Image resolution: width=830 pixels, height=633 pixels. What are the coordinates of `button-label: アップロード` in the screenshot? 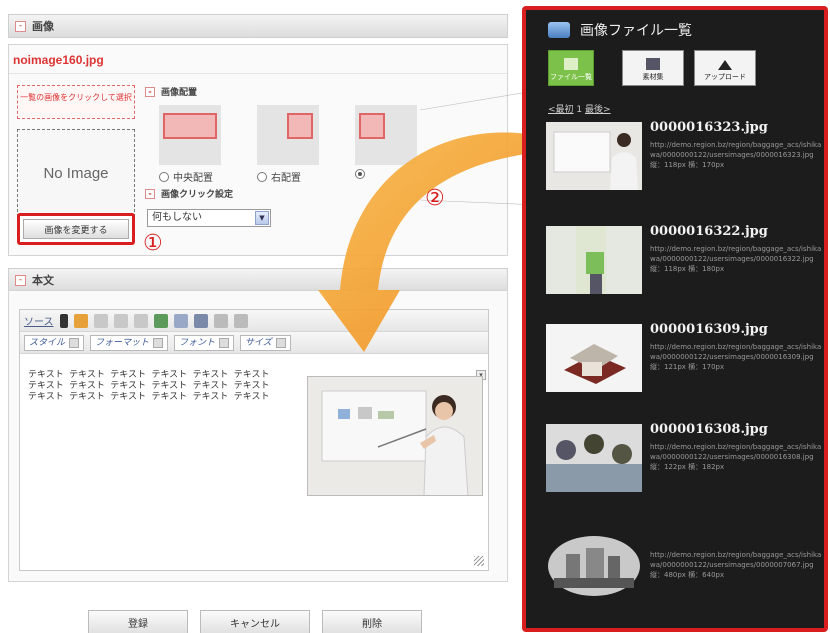 It's located at (725, 77).